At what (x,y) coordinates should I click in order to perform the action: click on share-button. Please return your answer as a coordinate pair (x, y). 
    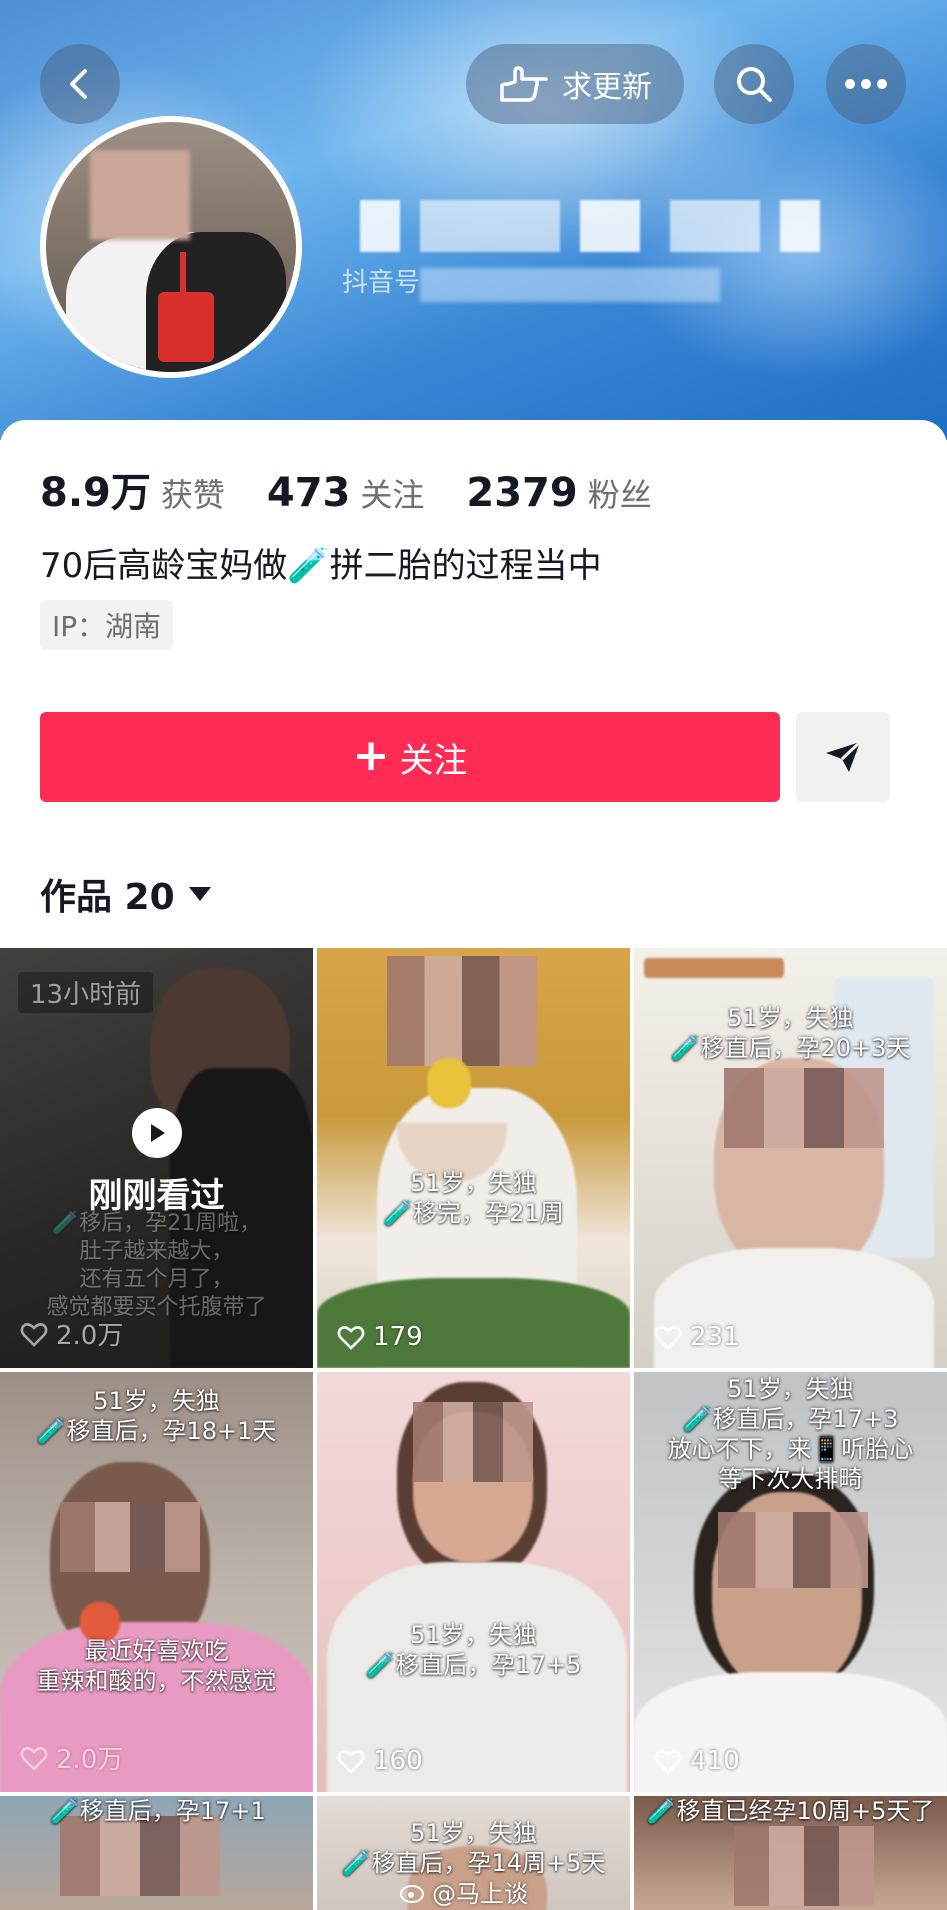
    Looking at the image, I should click on (843, 757).